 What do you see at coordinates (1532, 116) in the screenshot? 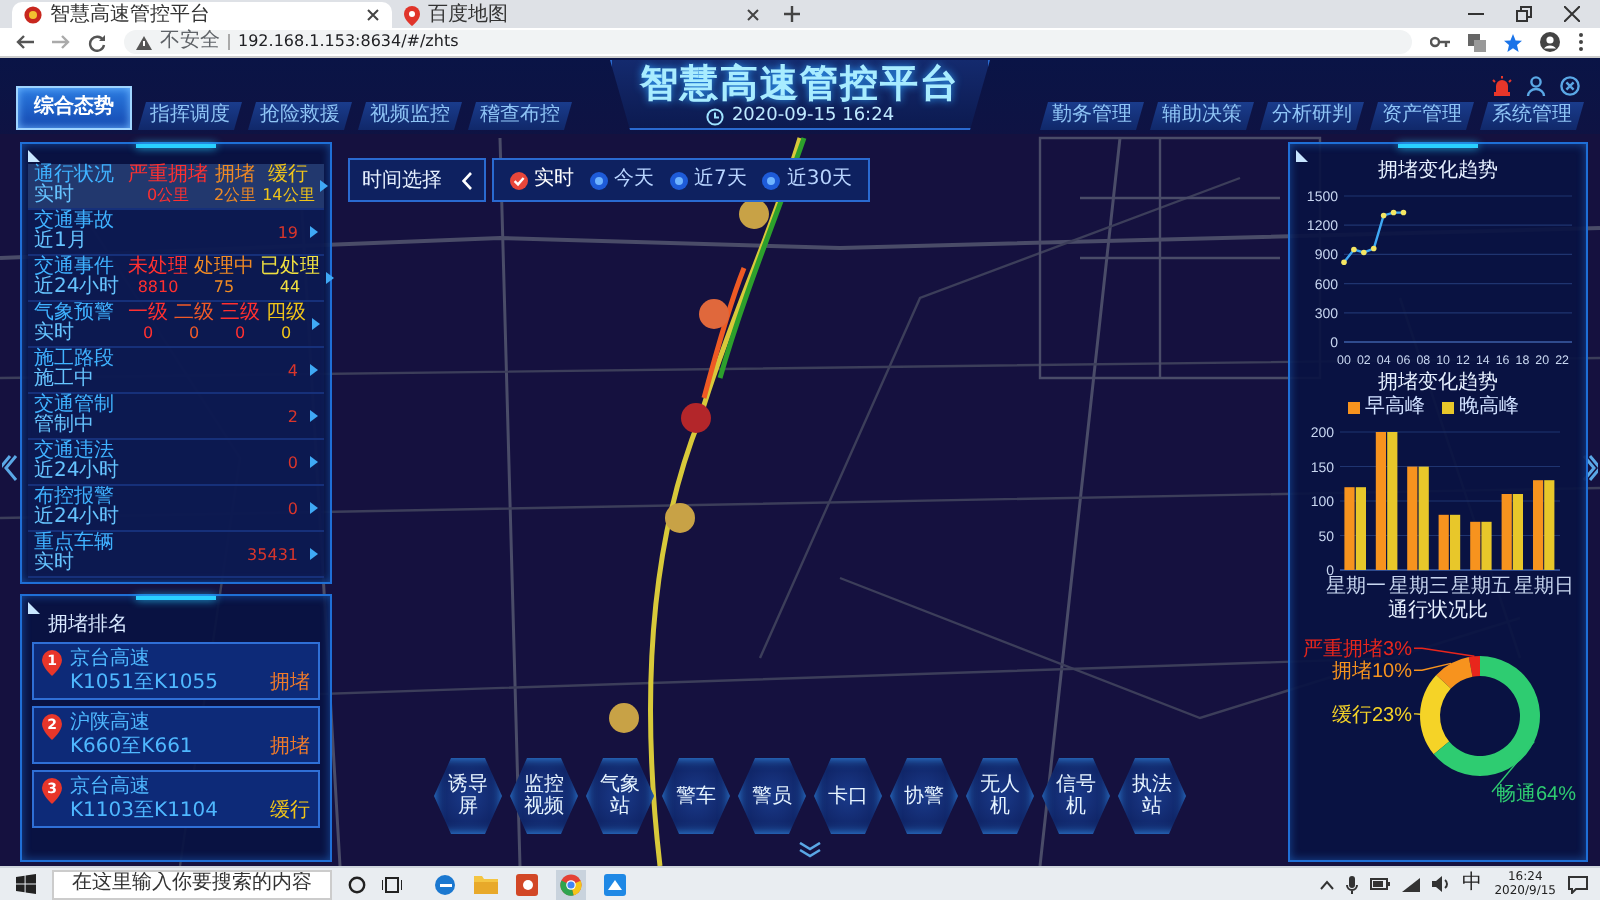
I see `nav-tab: 系统管理` at bounding box center [1532, 116].